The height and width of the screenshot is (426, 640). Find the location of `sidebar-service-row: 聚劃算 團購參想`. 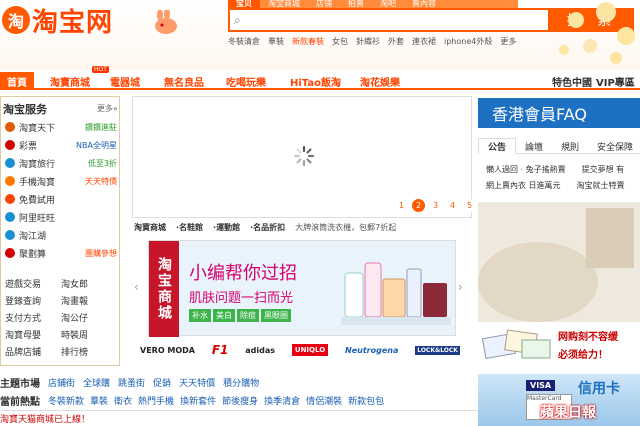

sidebar-service-row: 聚劃算 團購參想 is located at coordinates (61, 253).